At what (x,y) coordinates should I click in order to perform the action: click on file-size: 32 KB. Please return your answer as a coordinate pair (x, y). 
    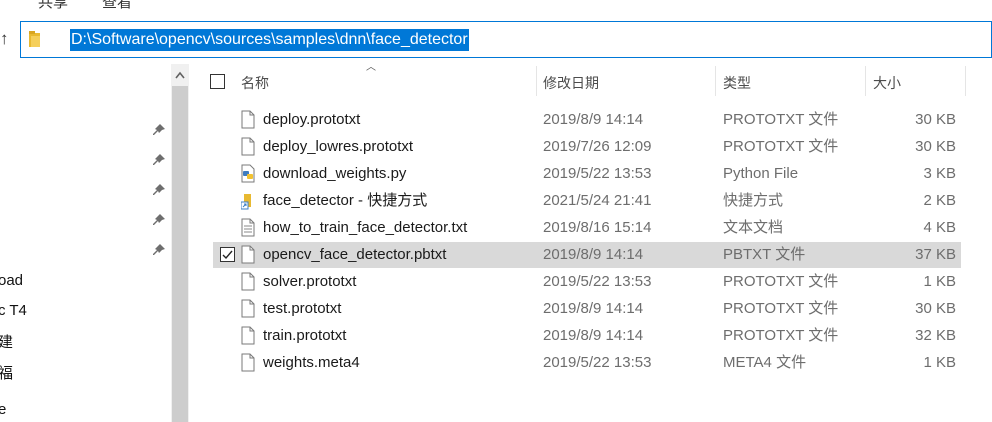
    Looking at the image, I should click on (935, 335).